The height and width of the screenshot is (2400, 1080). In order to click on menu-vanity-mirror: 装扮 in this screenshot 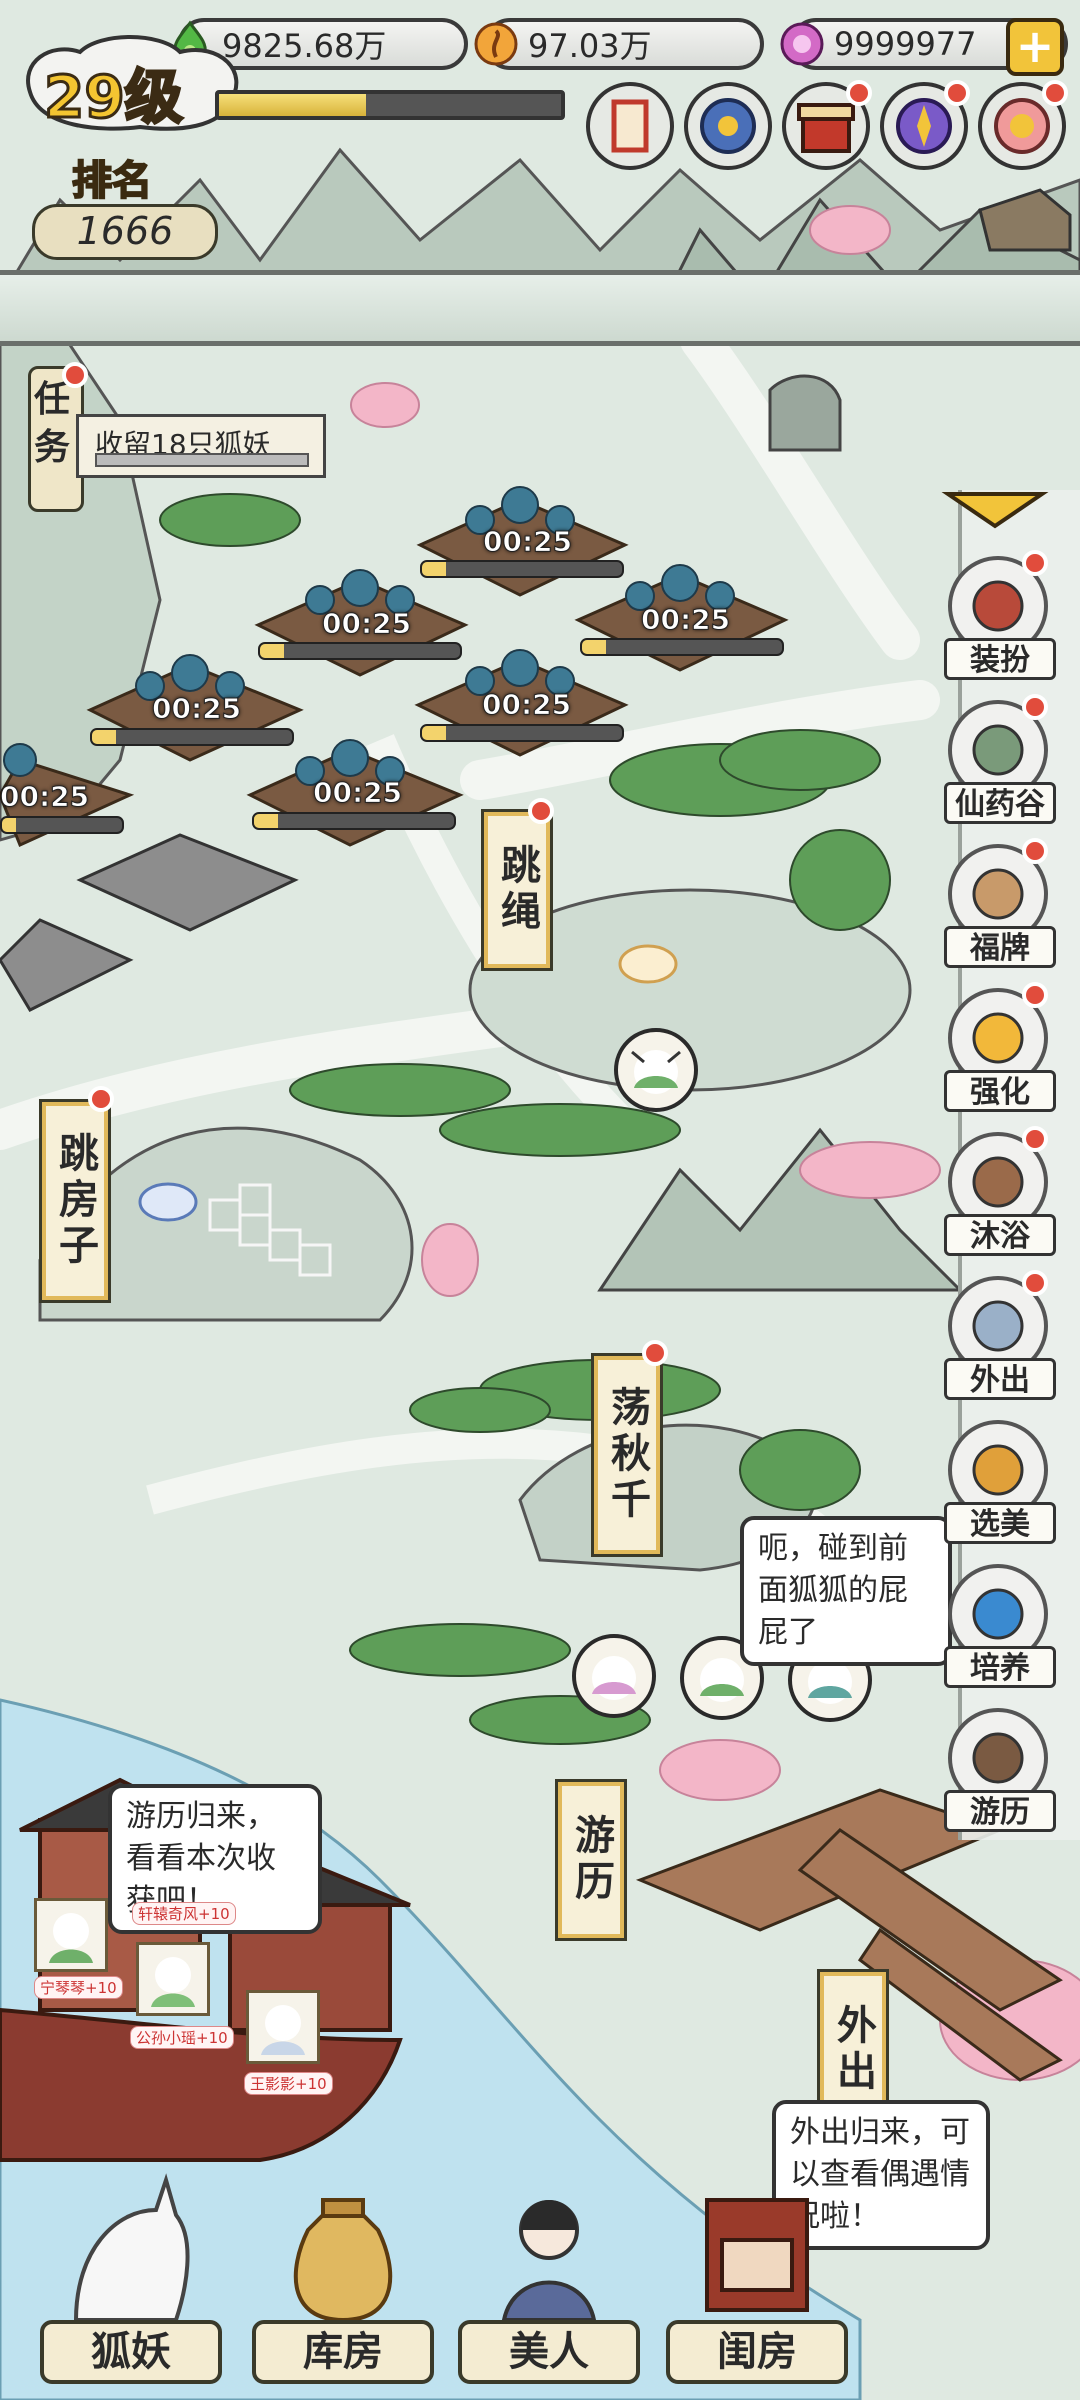, I will do `click(1002, 618)`.